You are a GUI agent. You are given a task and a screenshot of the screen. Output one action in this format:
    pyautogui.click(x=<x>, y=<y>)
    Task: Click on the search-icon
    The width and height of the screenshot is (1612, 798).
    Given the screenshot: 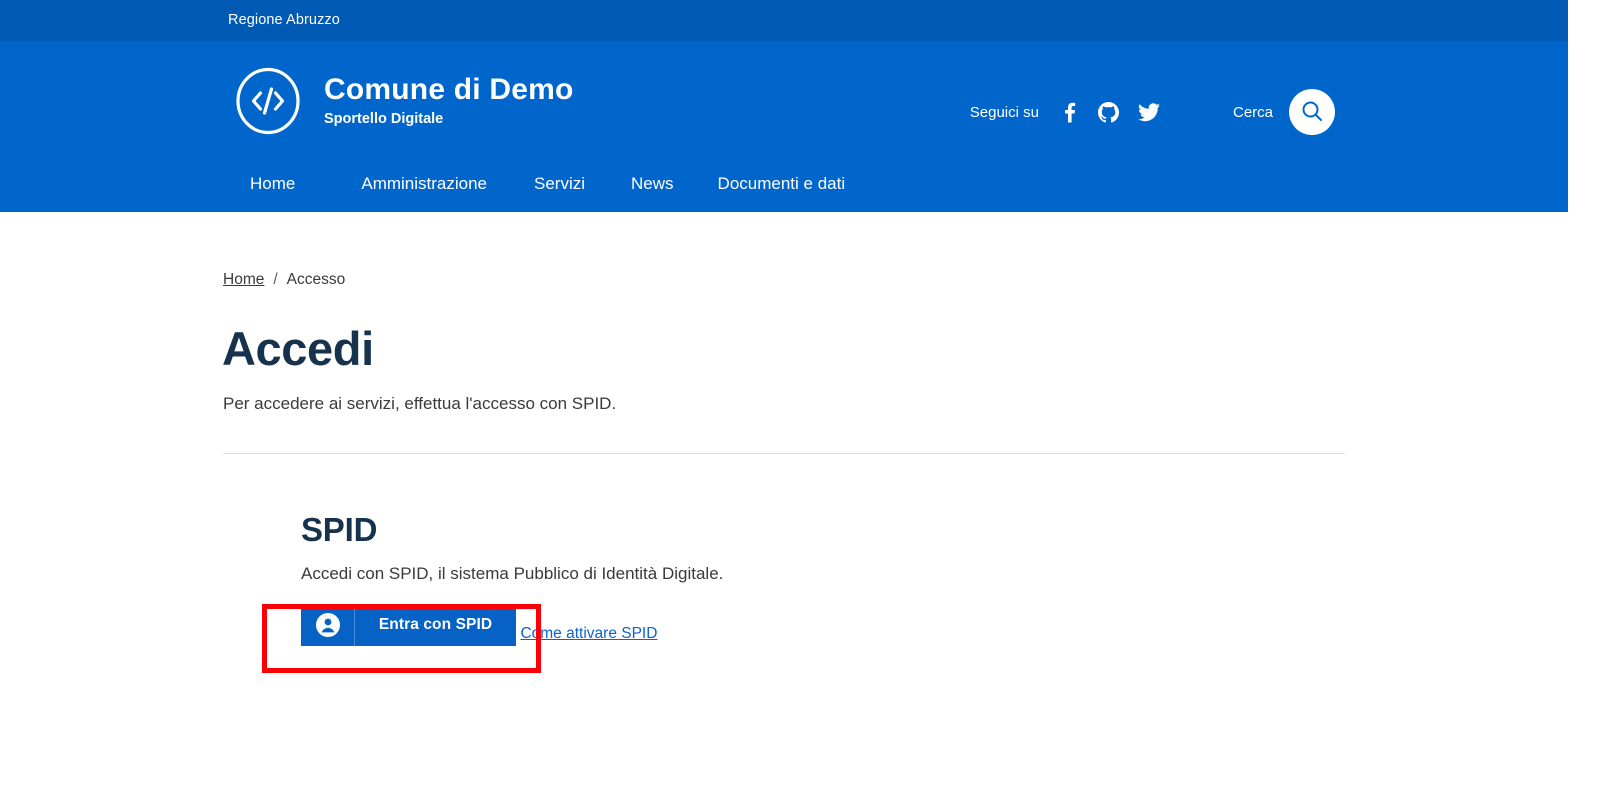 What is the action you would take?
    pyautogui.click(x=1312, y=112)
    